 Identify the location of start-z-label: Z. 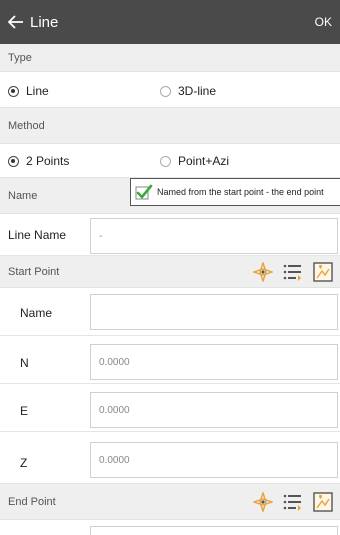
(24, 463).